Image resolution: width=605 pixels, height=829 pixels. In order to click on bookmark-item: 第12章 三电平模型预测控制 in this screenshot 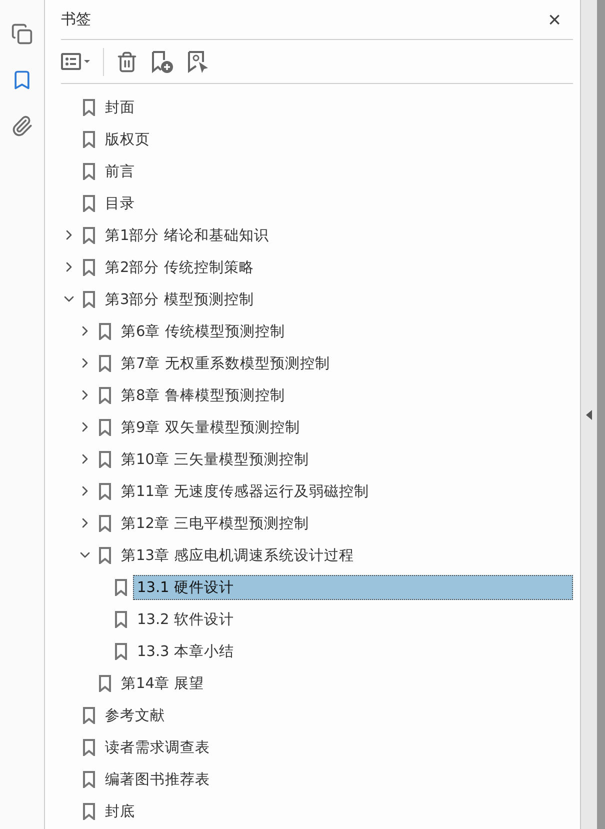, I will do `click(215, 523)`.